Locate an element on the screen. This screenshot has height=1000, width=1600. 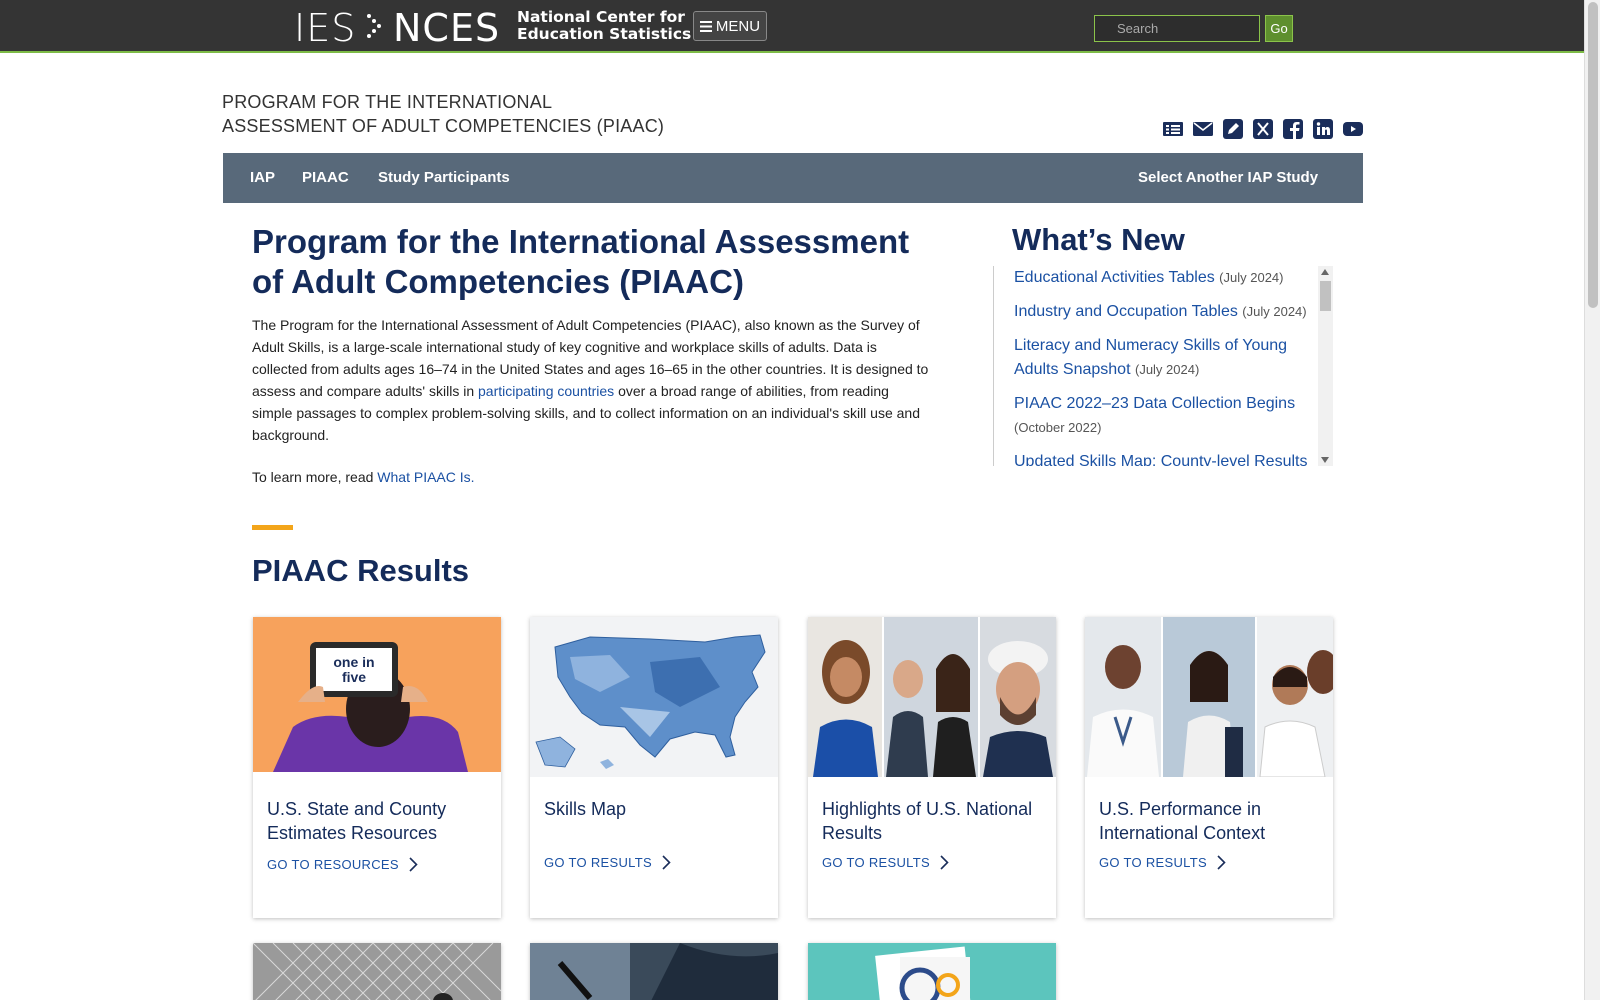
card-image-reports is located at coordinates (932, 971).